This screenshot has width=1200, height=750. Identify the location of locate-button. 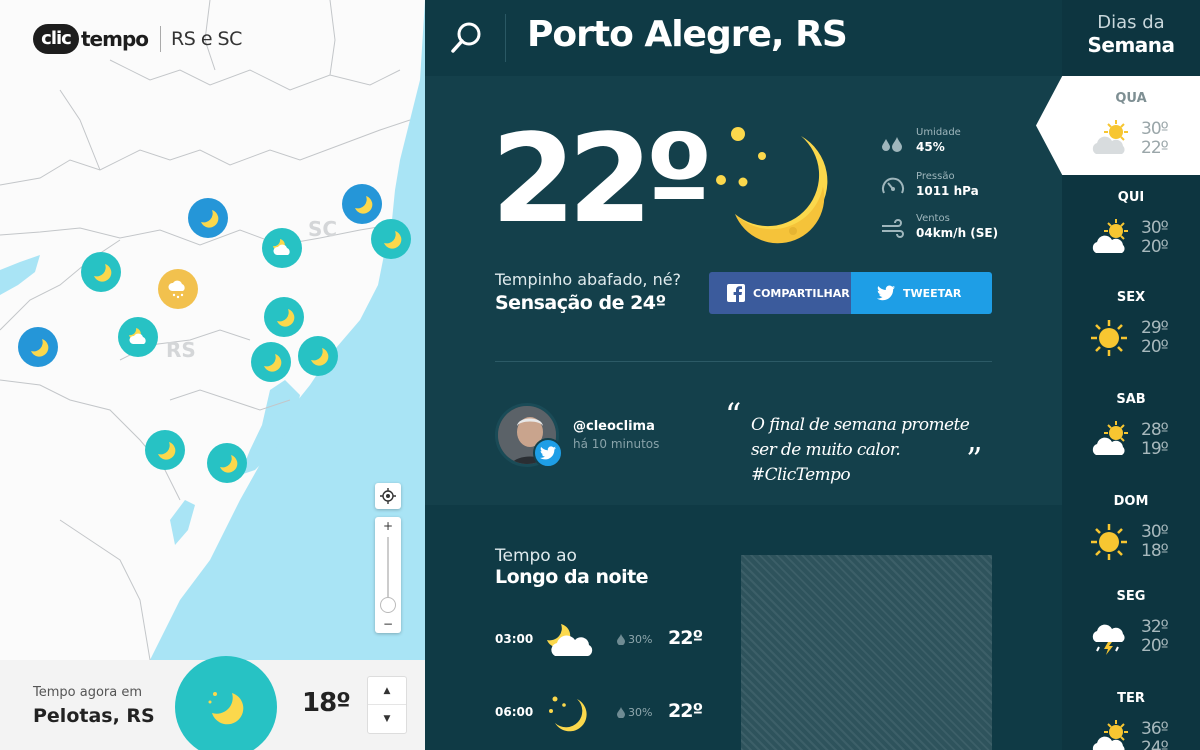
(388, 496).